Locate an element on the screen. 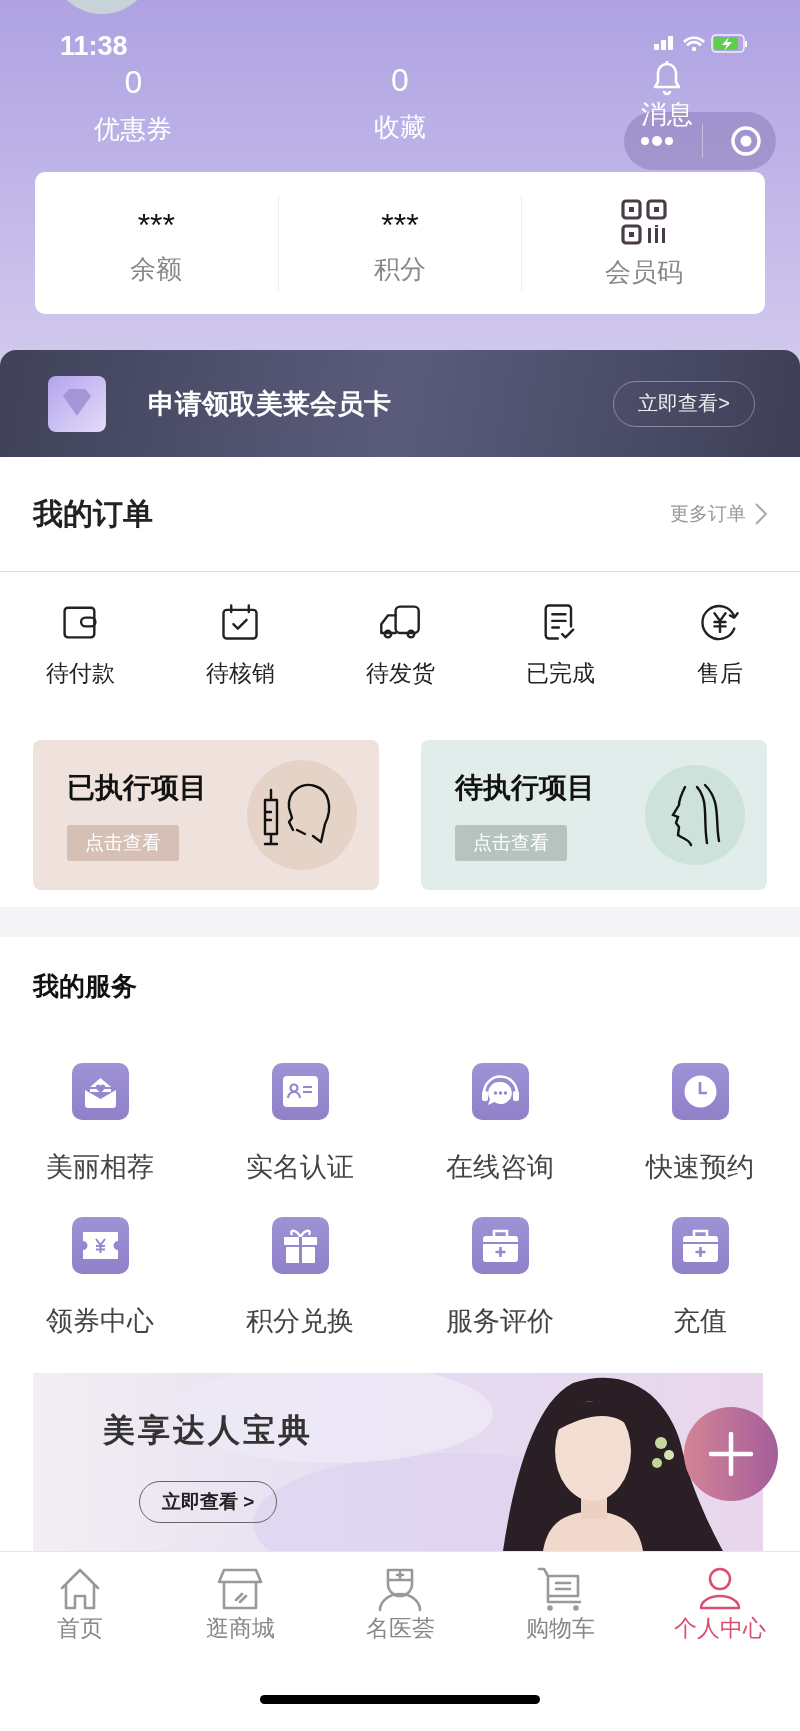 This screenshot has width=800, height=1731. service-label: 实名认证 is located at coordinates (300, 1167).